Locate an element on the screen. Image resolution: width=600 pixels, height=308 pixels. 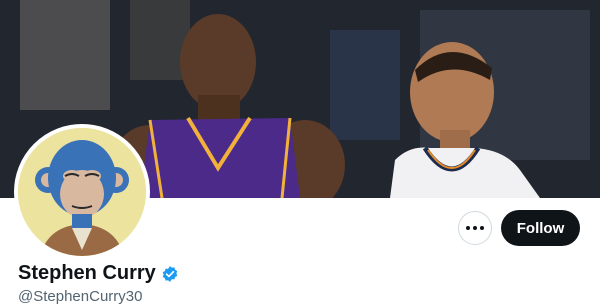
follow-button-label: Follow is located at coordinates (540, 228).